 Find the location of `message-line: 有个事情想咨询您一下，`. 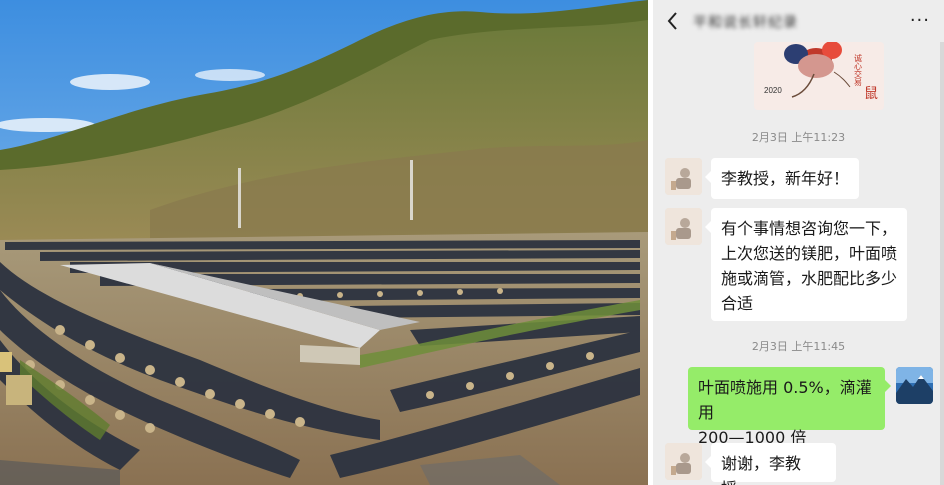

message-line: 有个事情想咨询您一下， is located at coordinates (809, 228).